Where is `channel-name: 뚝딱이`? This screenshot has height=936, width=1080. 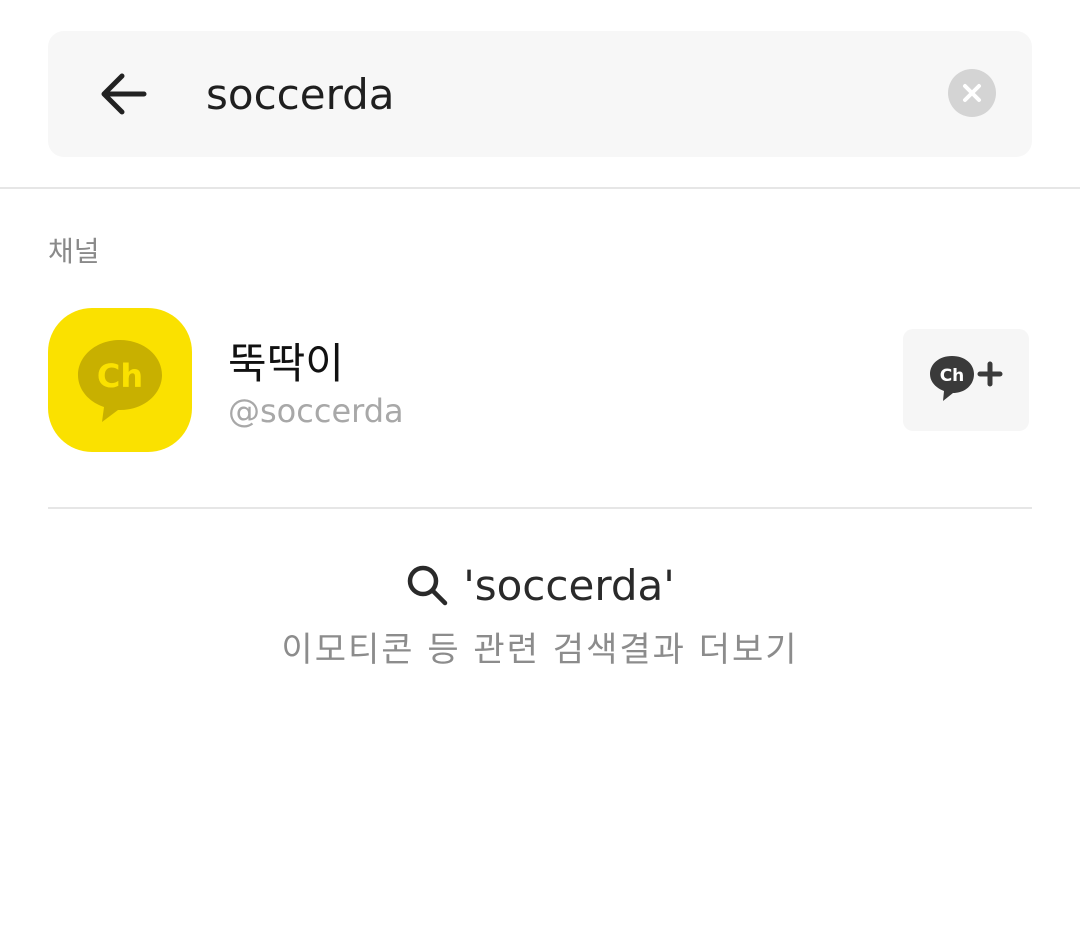
channel-name: 뚝딱이 is located at coordinates (286, 363).